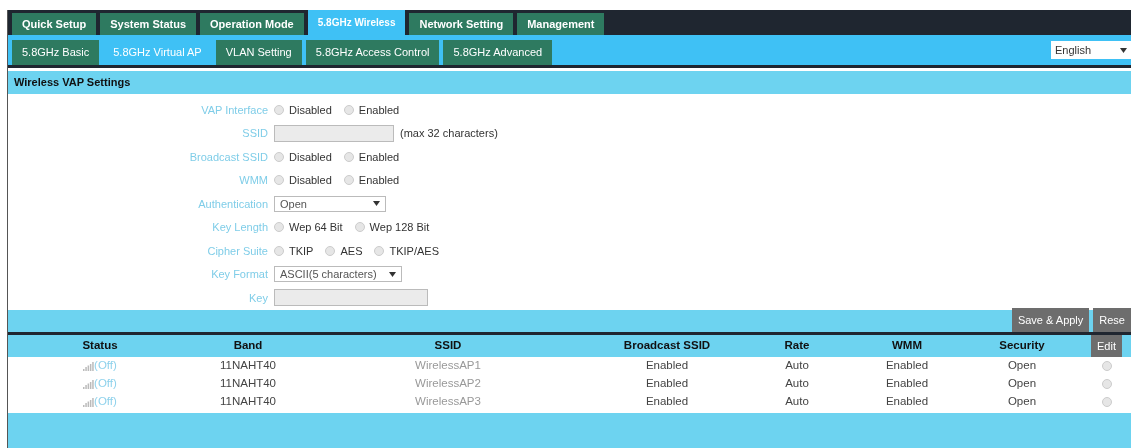  I want to click on column-header: Broadcast SSID, so click(667, 346).